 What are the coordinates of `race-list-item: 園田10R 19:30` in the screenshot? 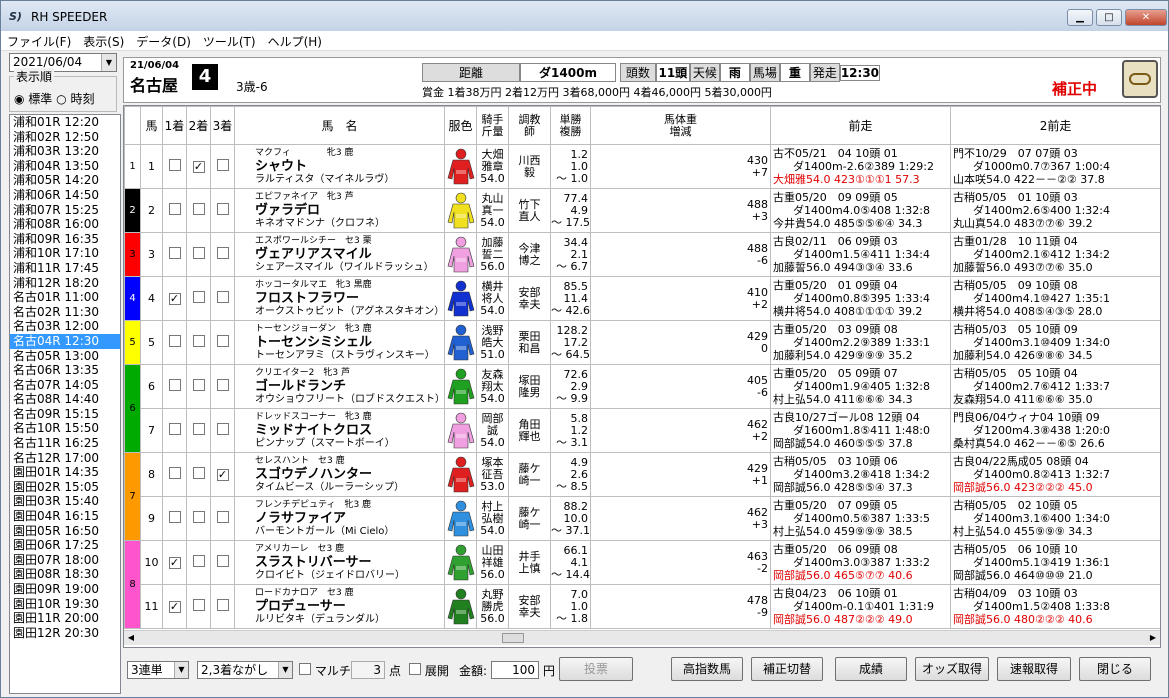 It's located at (65, 604).